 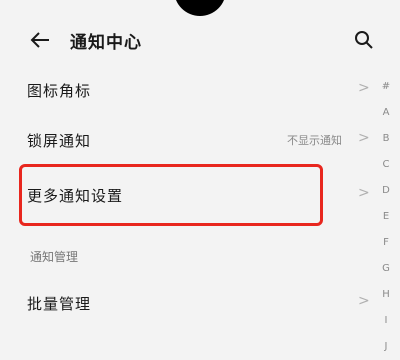 I want to click on index-letter: H, so click(x=386, y=295).